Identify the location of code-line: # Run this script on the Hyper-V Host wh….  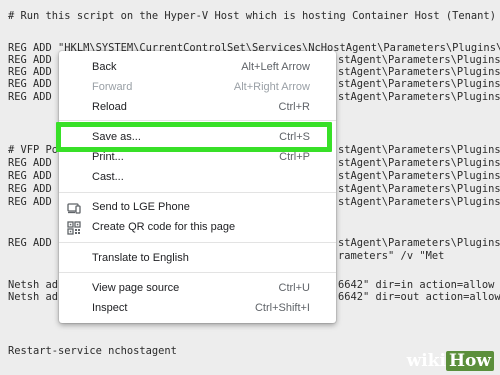
(252, 16).